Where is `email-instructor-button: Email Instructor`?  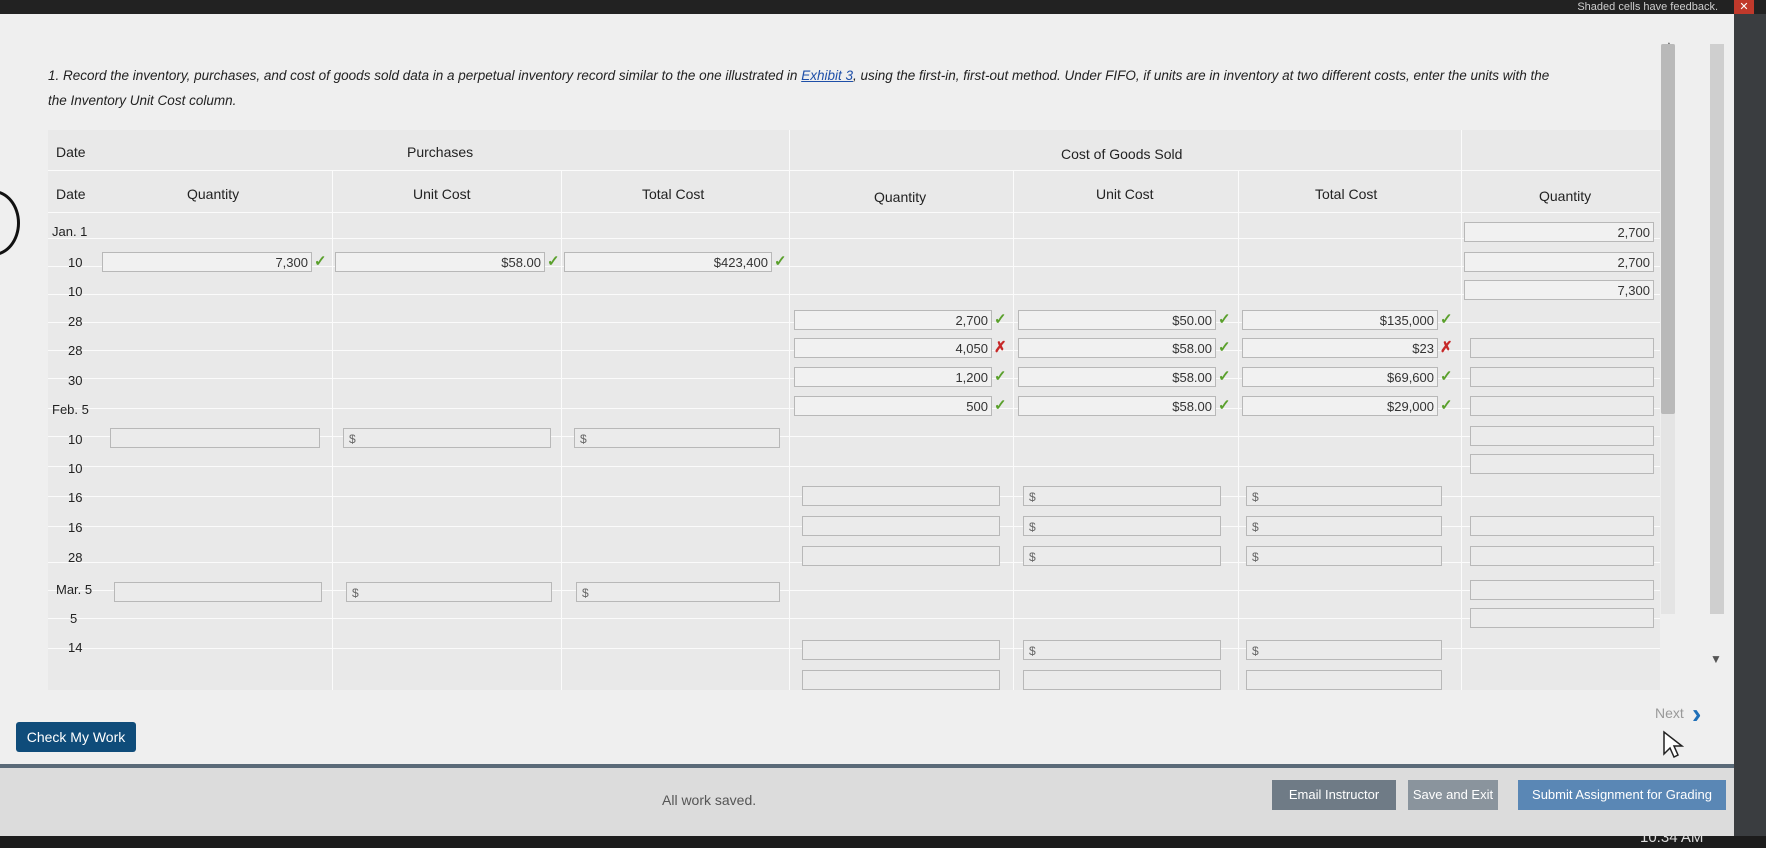 email-instructor-button: Email Instructor is located at coordinates (1334, 795).